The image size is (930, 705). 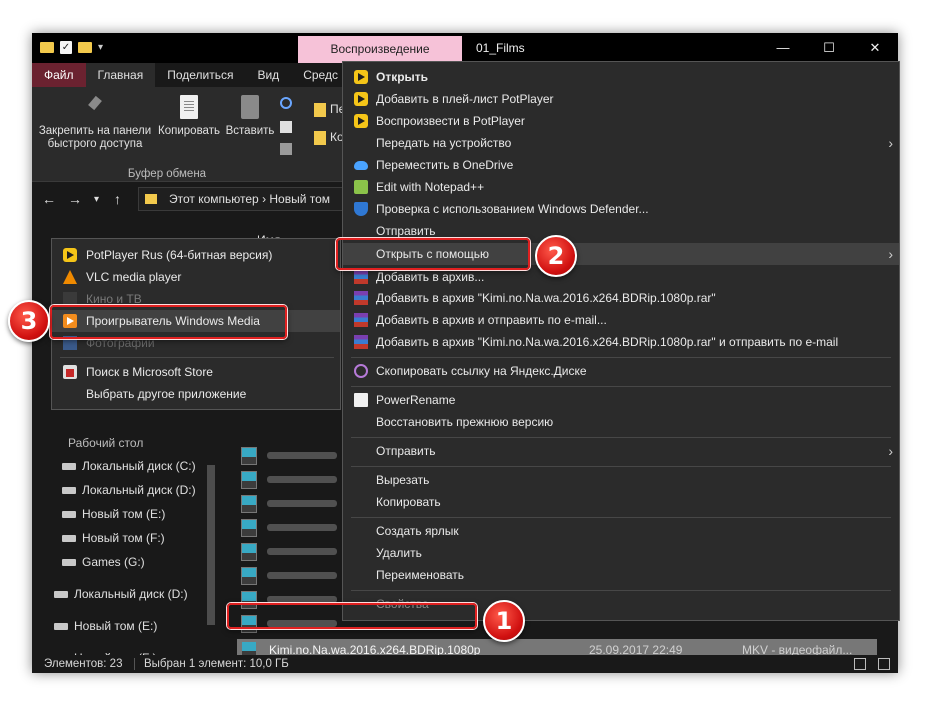 What do you see at coordinates (621, 187) in the screenshot?
I see `menu-item-edit-with-notepad: Edit with Notepad++` at bounding box center [621, 187].